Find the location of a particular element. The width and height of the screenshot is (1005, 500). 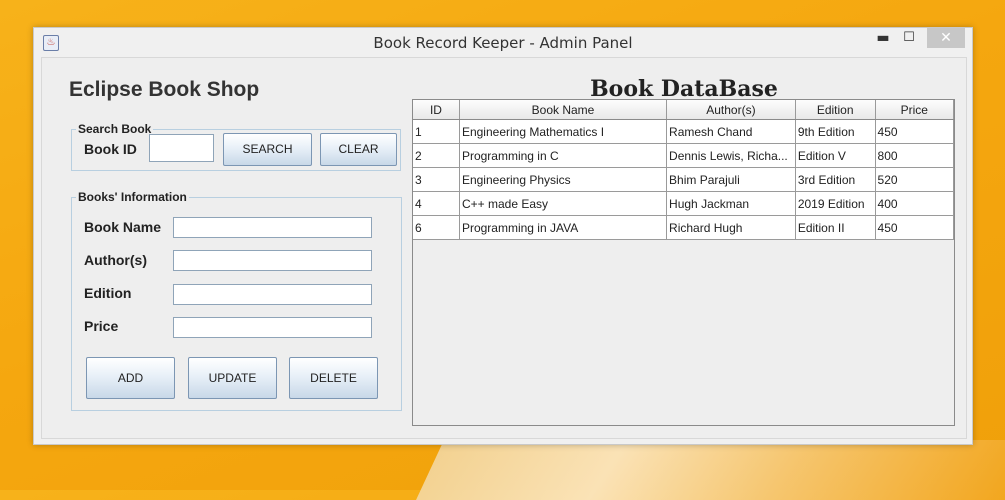

authors-label: Author(s) is located at coordinates (115, 260).